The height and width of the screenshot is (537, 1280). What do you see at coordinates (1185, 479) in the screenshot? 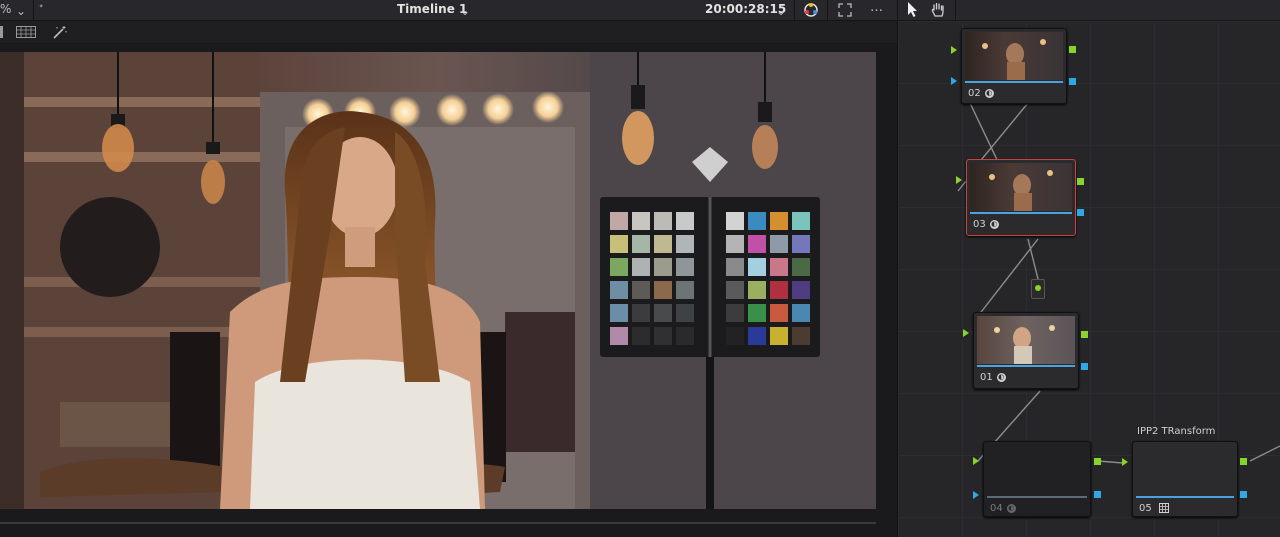
I see `node-05: 05` at bounding box center [1185, 479].